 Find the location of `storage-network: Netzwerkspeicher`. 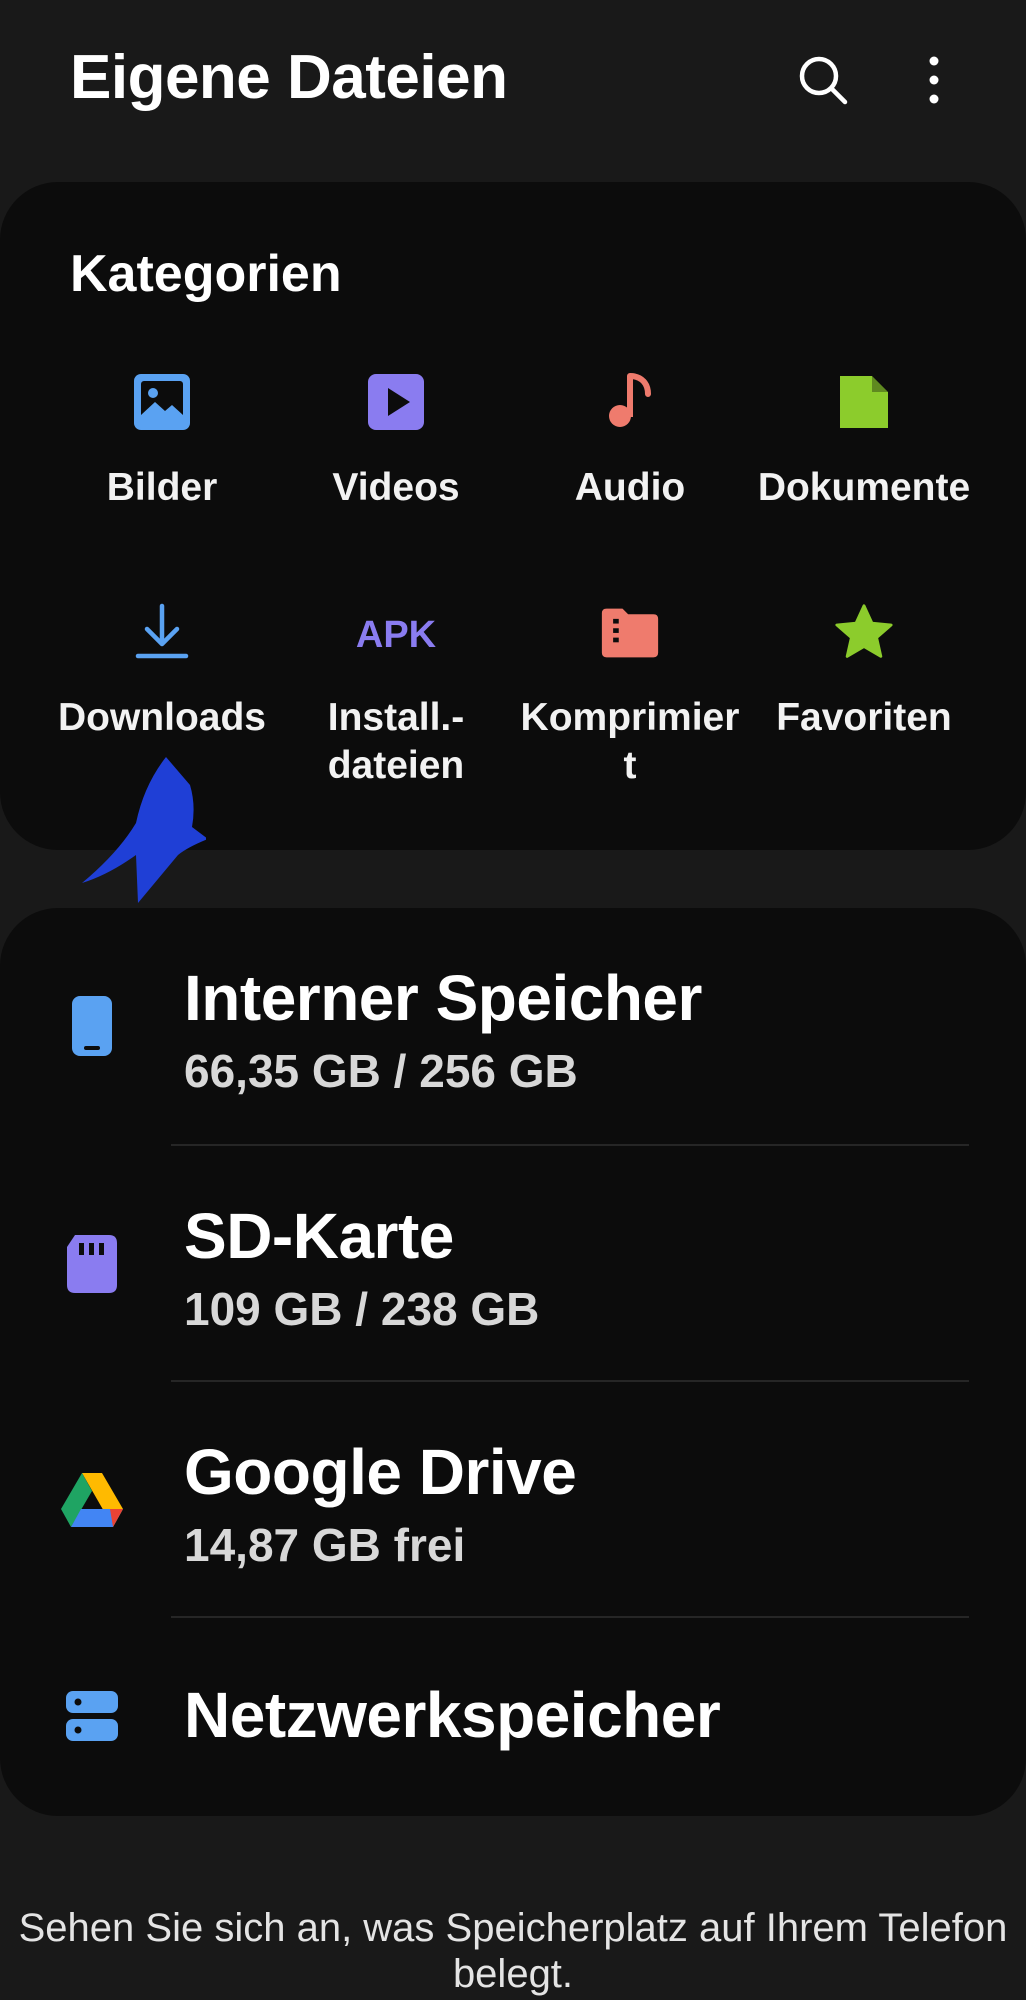

storage-network: Netzwerkspeicher is located at coordinates (513, 1716).